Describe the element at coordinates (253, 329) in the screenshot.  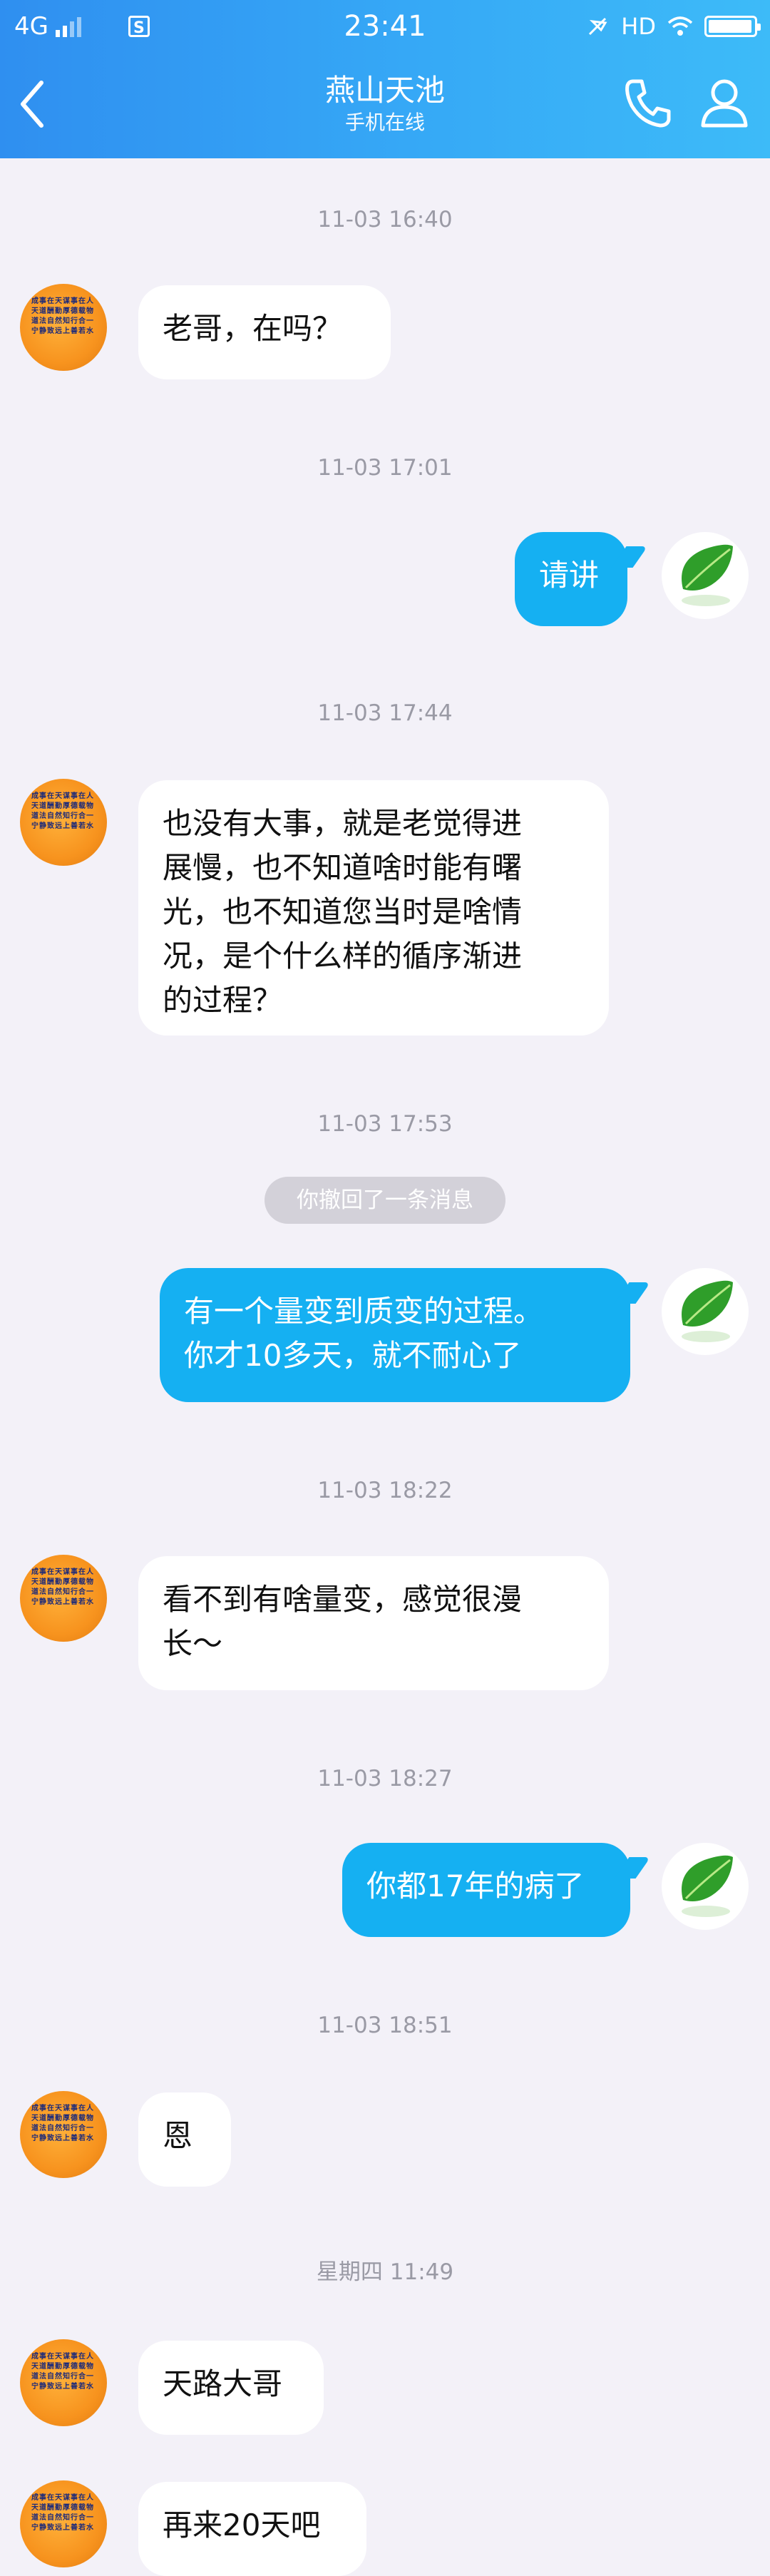
I see `message-text: 老哥，在吗？` at that location.